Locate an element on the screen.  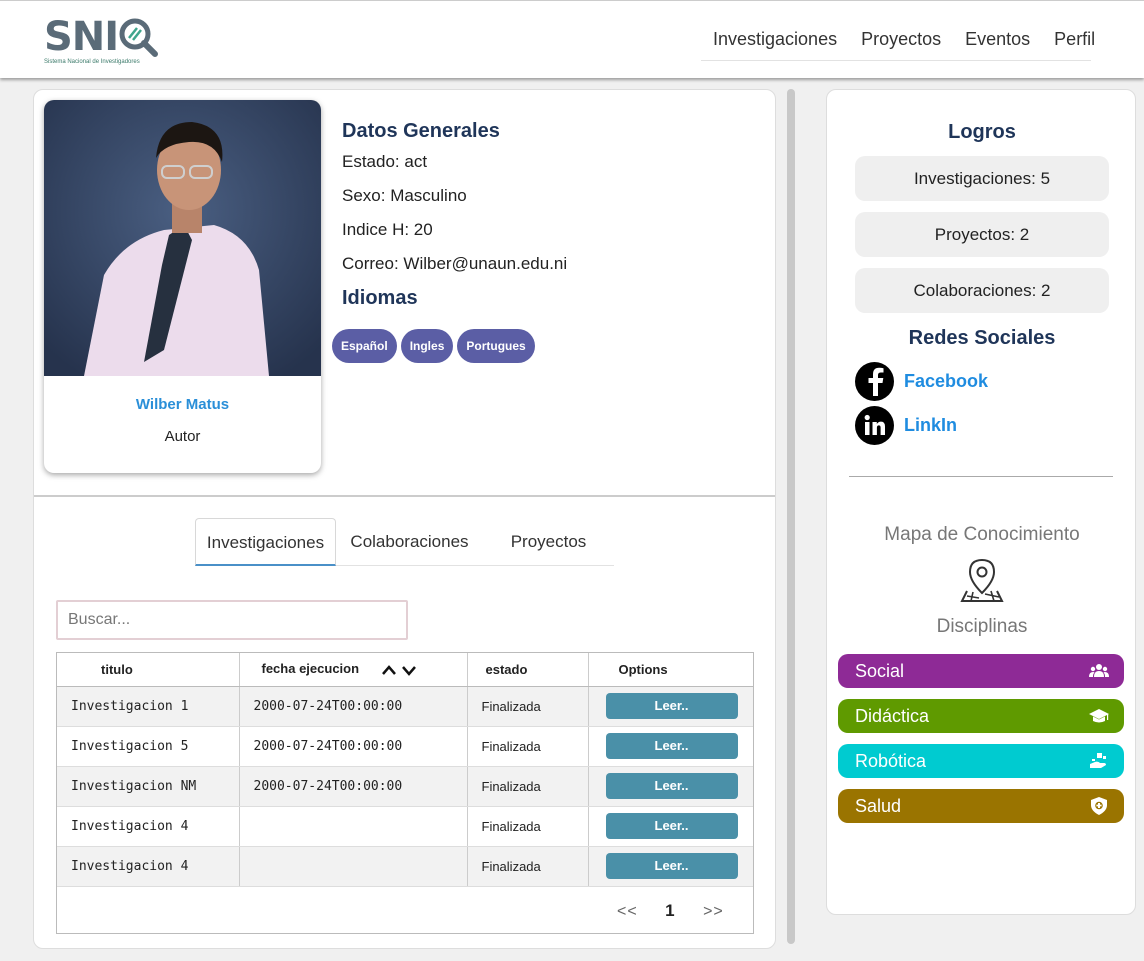
profile-name: Wilber Matus is located at coordinates (182, 404).